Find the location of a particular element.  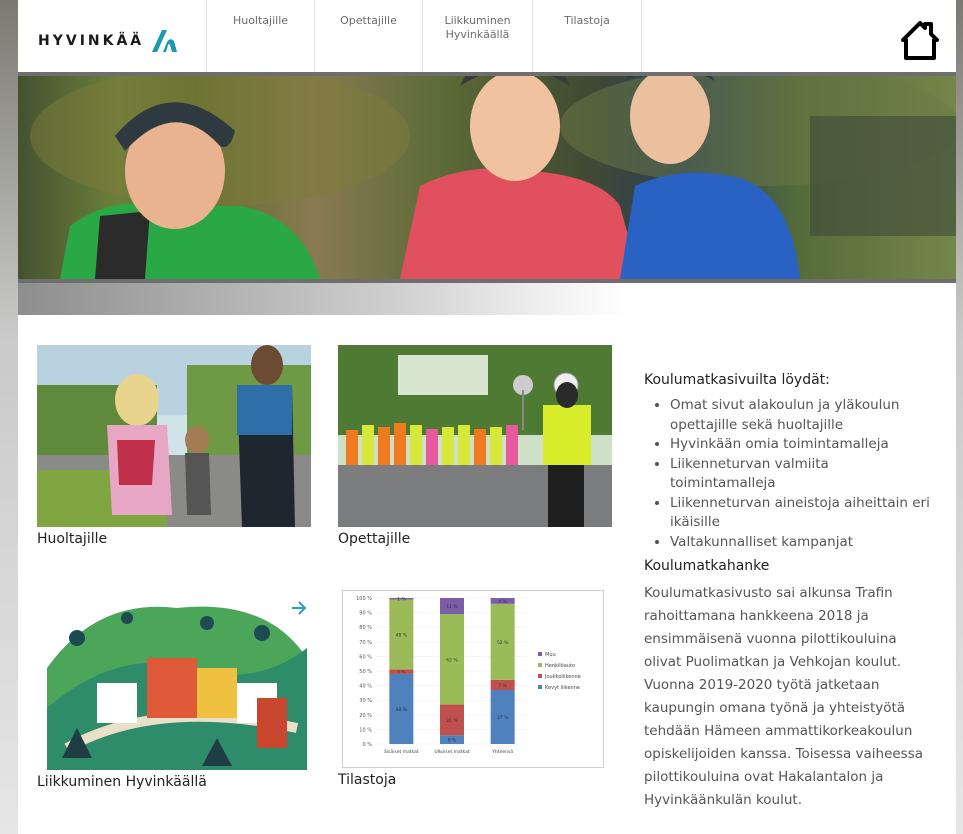

y-tick-label: 90 % is located at coordinates (365, 614).